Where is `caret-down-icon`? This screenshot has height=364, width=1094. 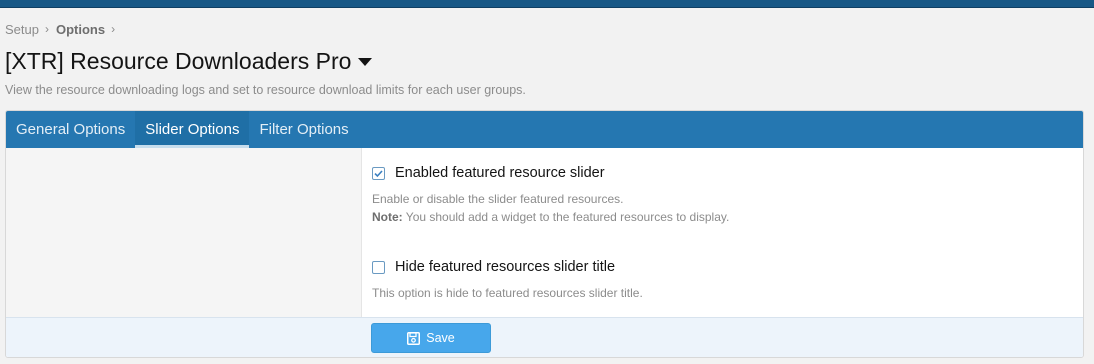 caret-down-icon is located at coordinates (365, 62).